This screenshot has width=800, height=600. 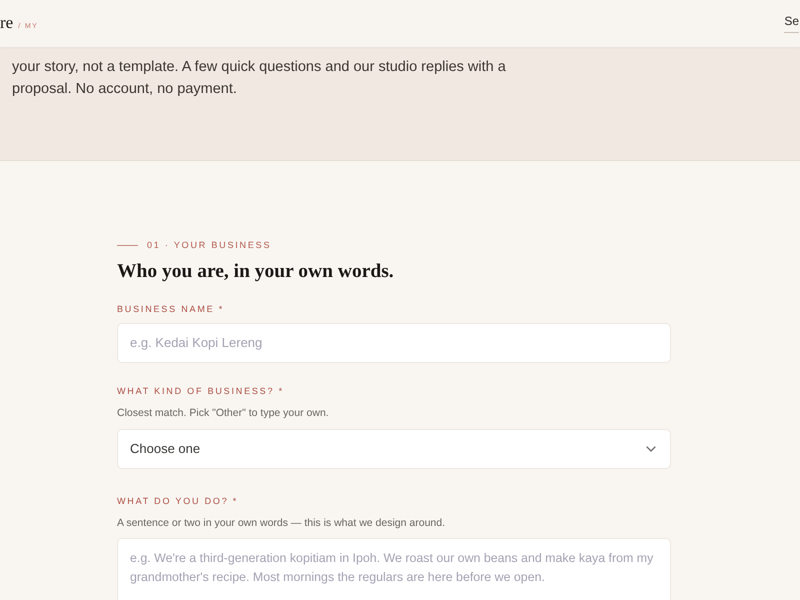 I want to click on field-hint: A sentence or two in your own words — this is what we design around., so click(x=281, y=523).